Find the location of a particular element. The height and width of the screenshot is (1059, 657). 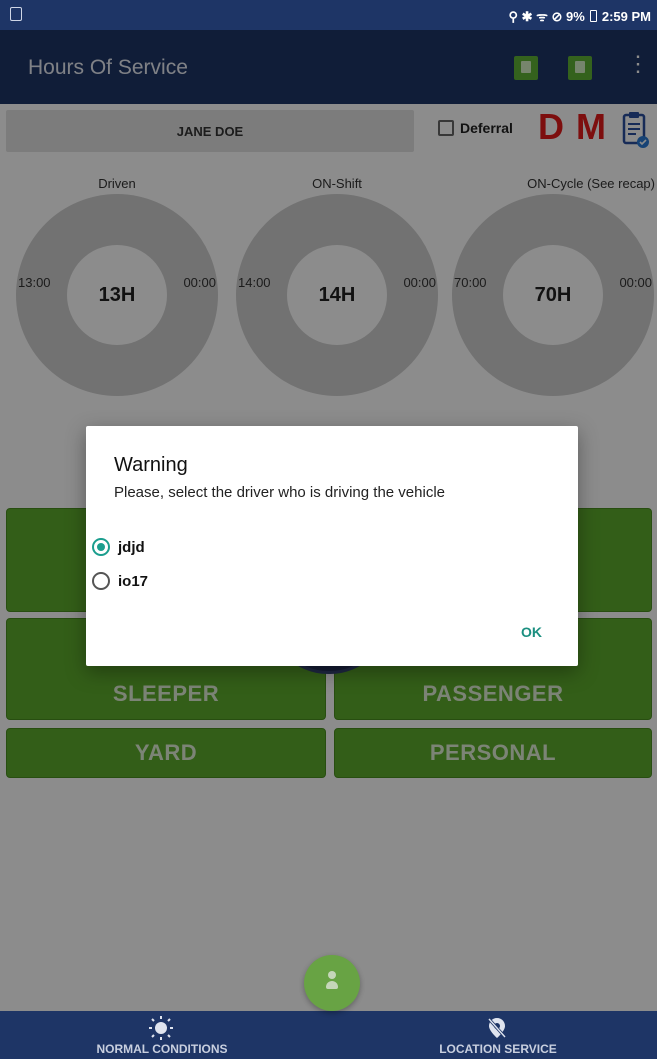

battery-icon is located at coordinates (593, 16).